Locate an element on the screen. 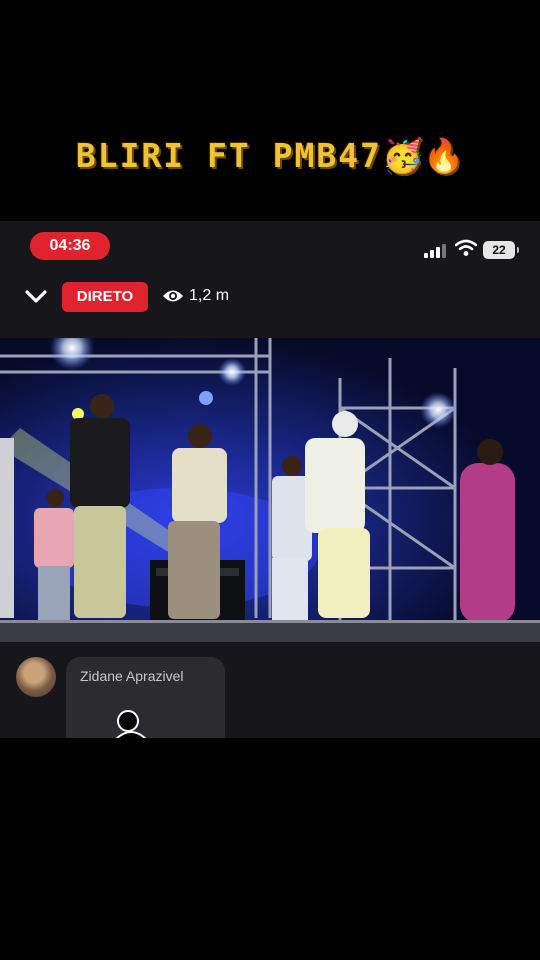 The image size is (540, 960). avatar is located at coordinates (36, 677).